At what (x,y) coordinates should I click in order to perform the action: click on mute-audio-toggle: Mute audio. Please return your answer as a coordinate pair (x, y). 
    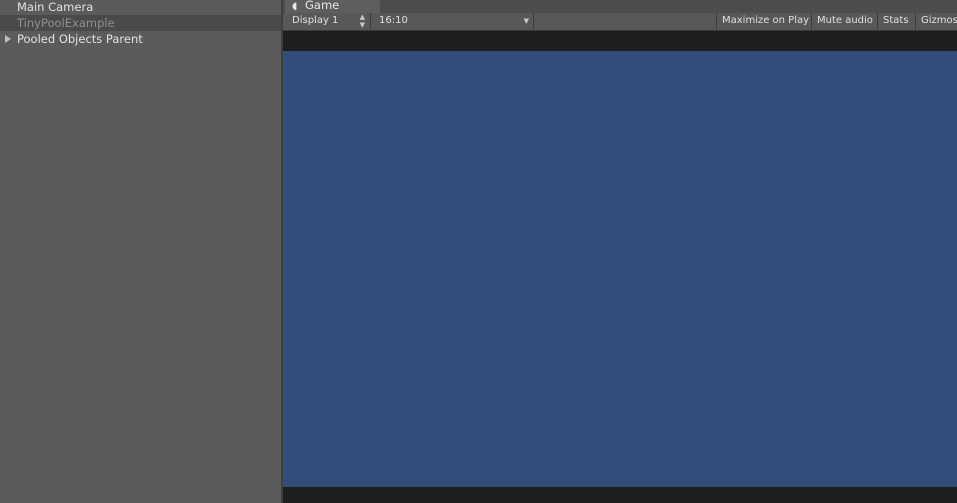
    Looking at the image, I should click on (845, 21).